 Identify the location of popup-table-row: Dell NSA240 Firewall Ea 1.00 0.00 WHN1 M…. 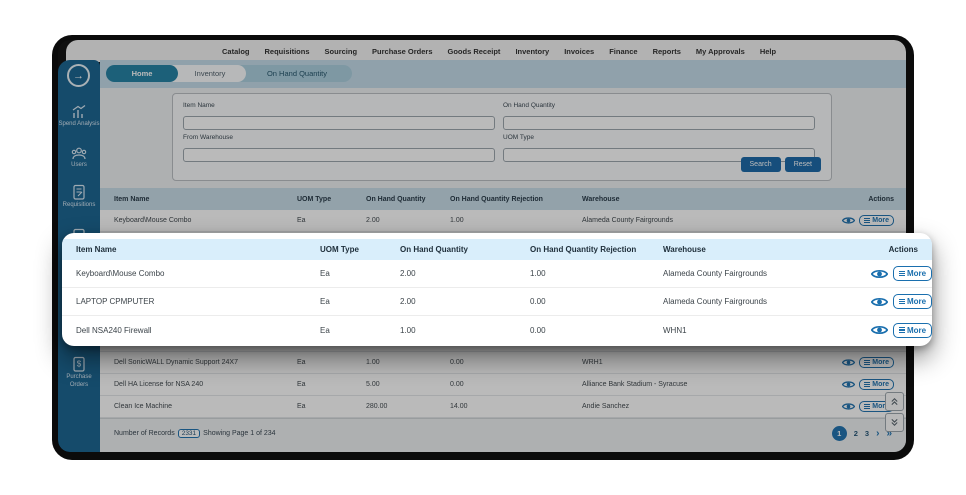
(497, 330).